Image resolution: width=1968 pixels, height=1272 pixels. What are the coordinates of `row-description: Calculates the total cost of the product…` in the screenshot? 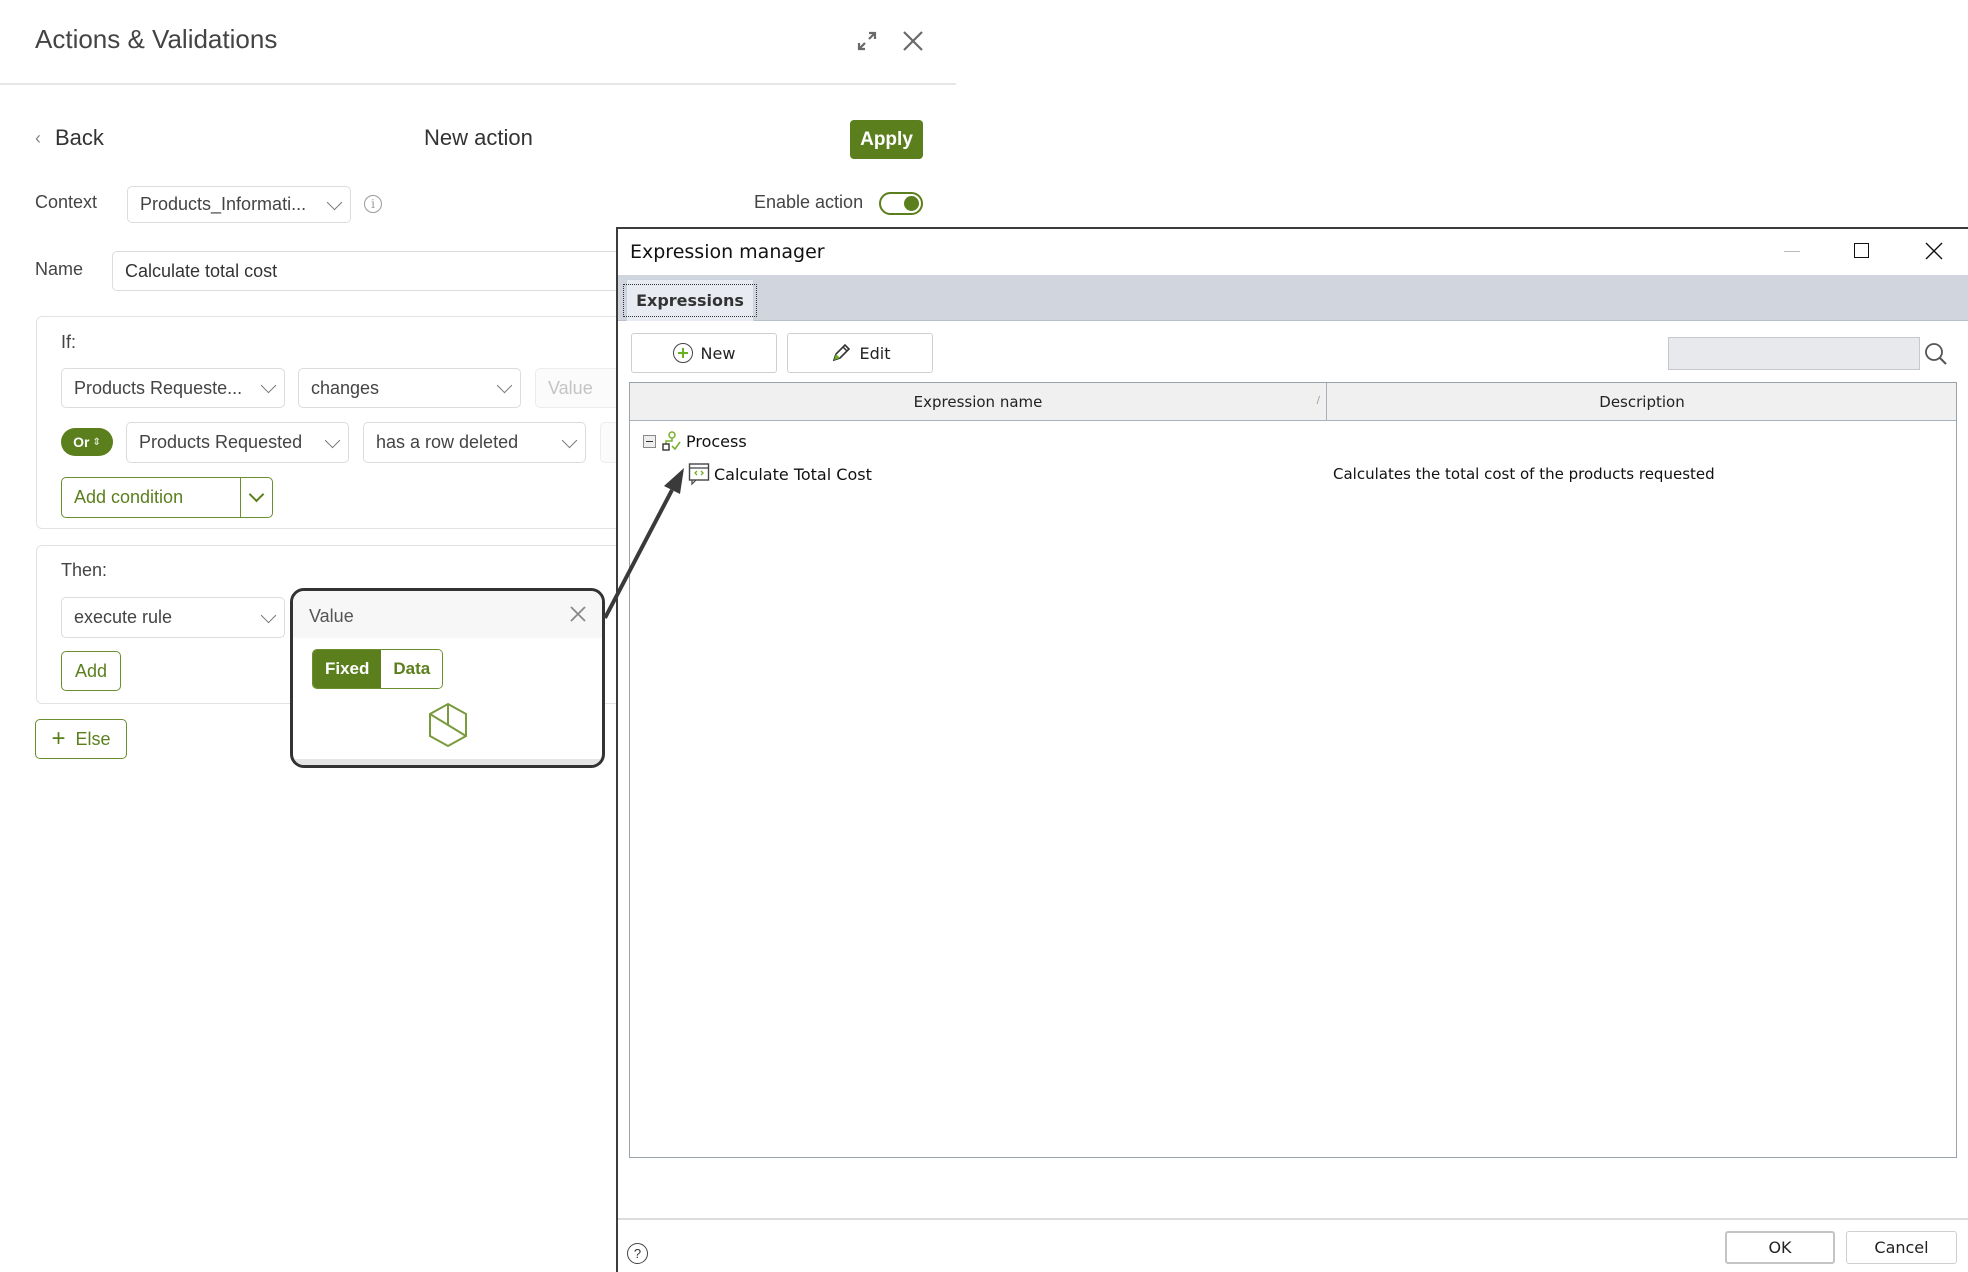 It's located at (1524, 474).